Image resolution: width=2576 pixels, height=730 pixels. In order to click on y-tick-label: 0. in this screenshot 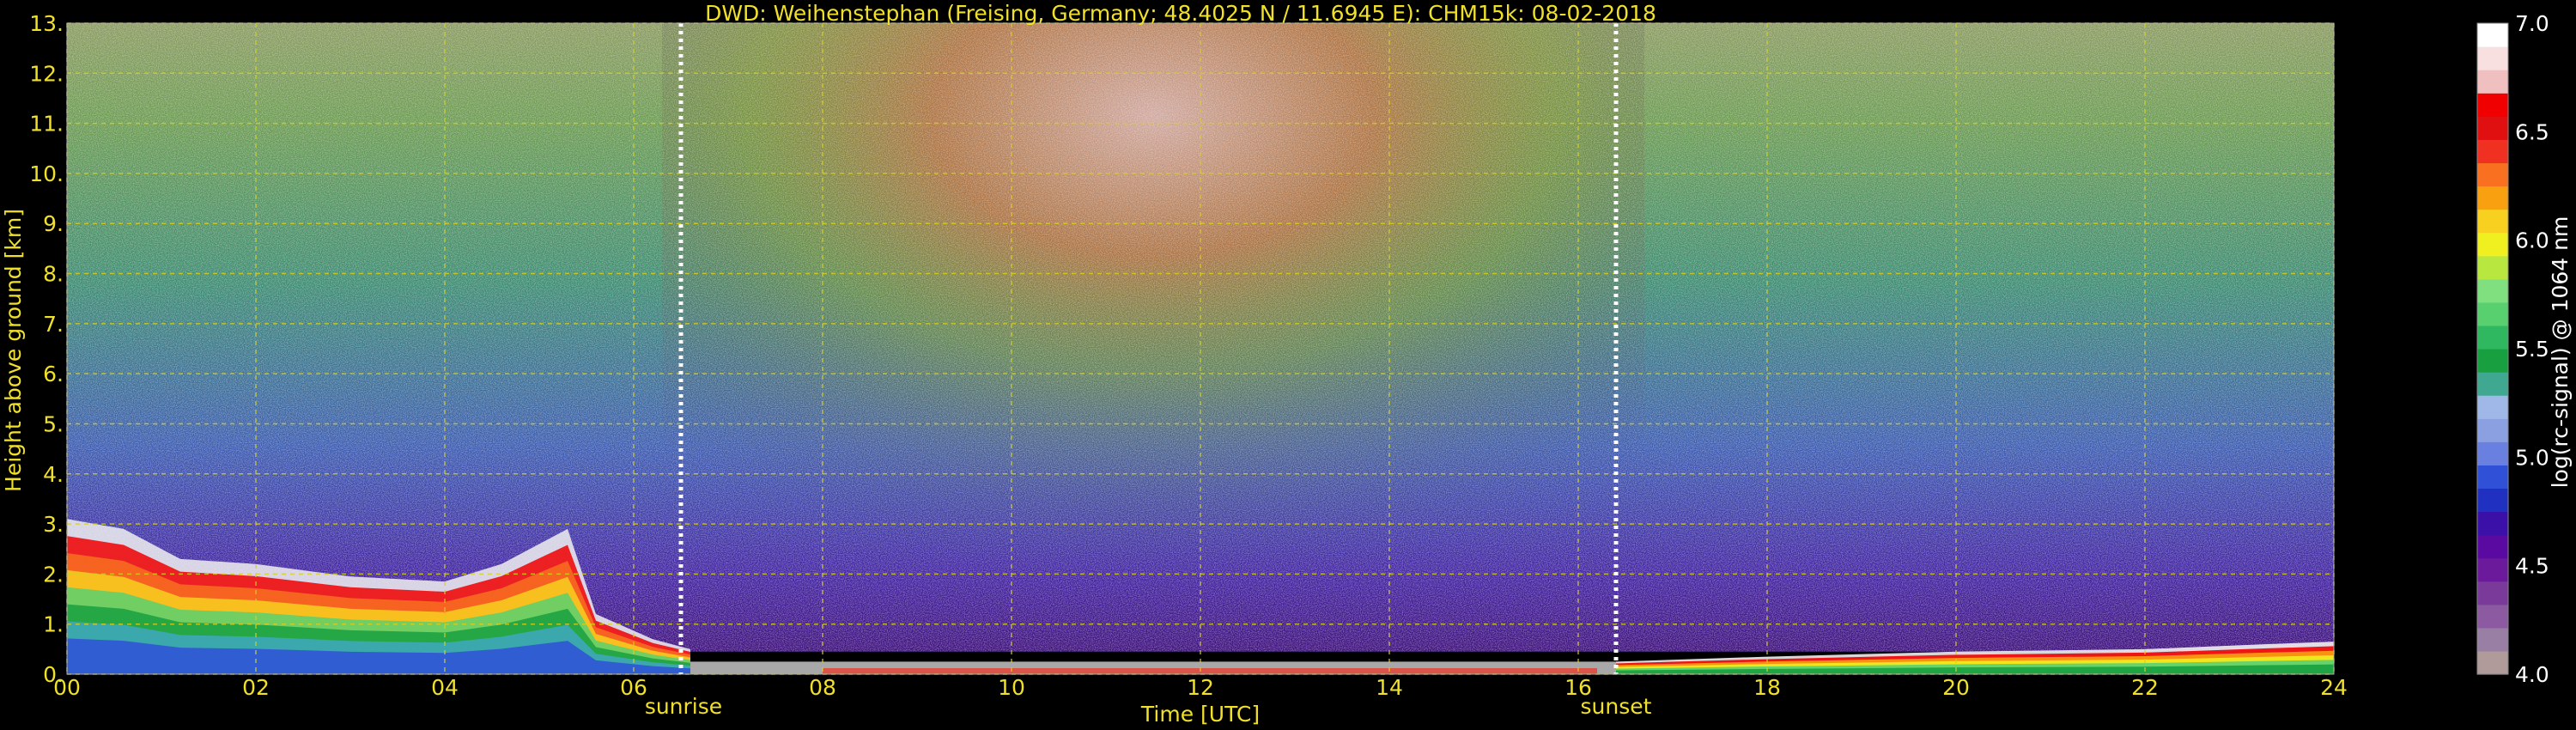, I will do `click(53, 674)`.